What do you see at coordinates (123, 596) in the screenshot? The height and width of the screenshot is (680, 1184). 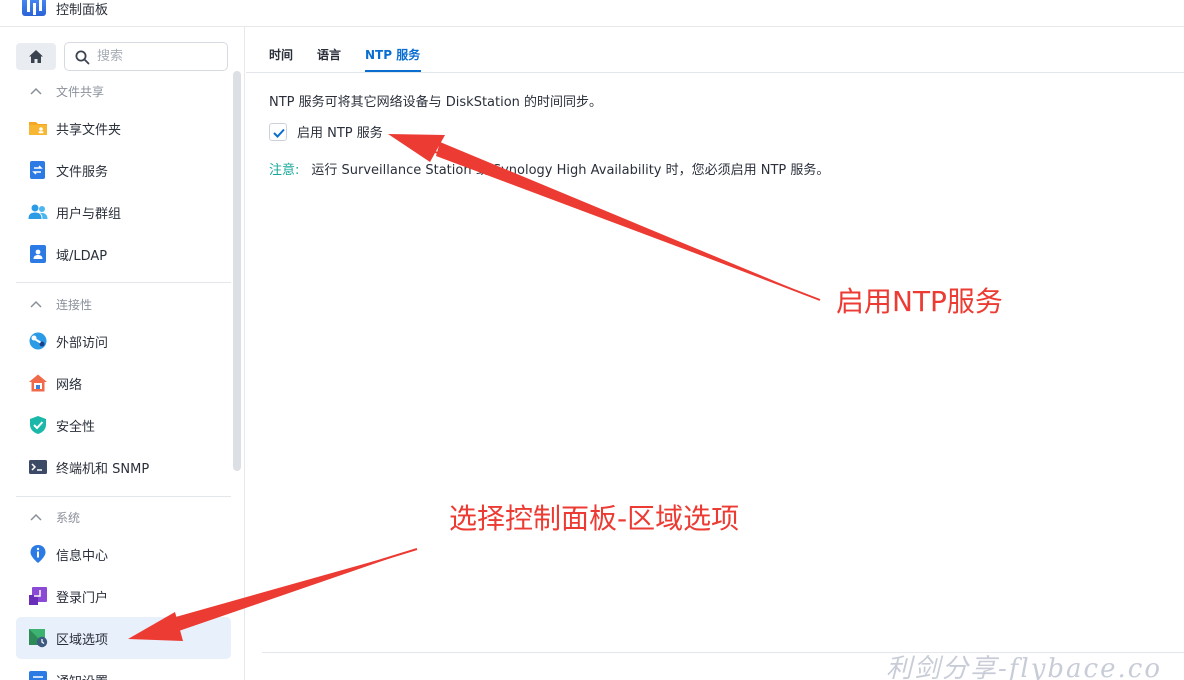 I see `sidebar-item-login-portal: 登录门户` at bounding box center [123, 596].